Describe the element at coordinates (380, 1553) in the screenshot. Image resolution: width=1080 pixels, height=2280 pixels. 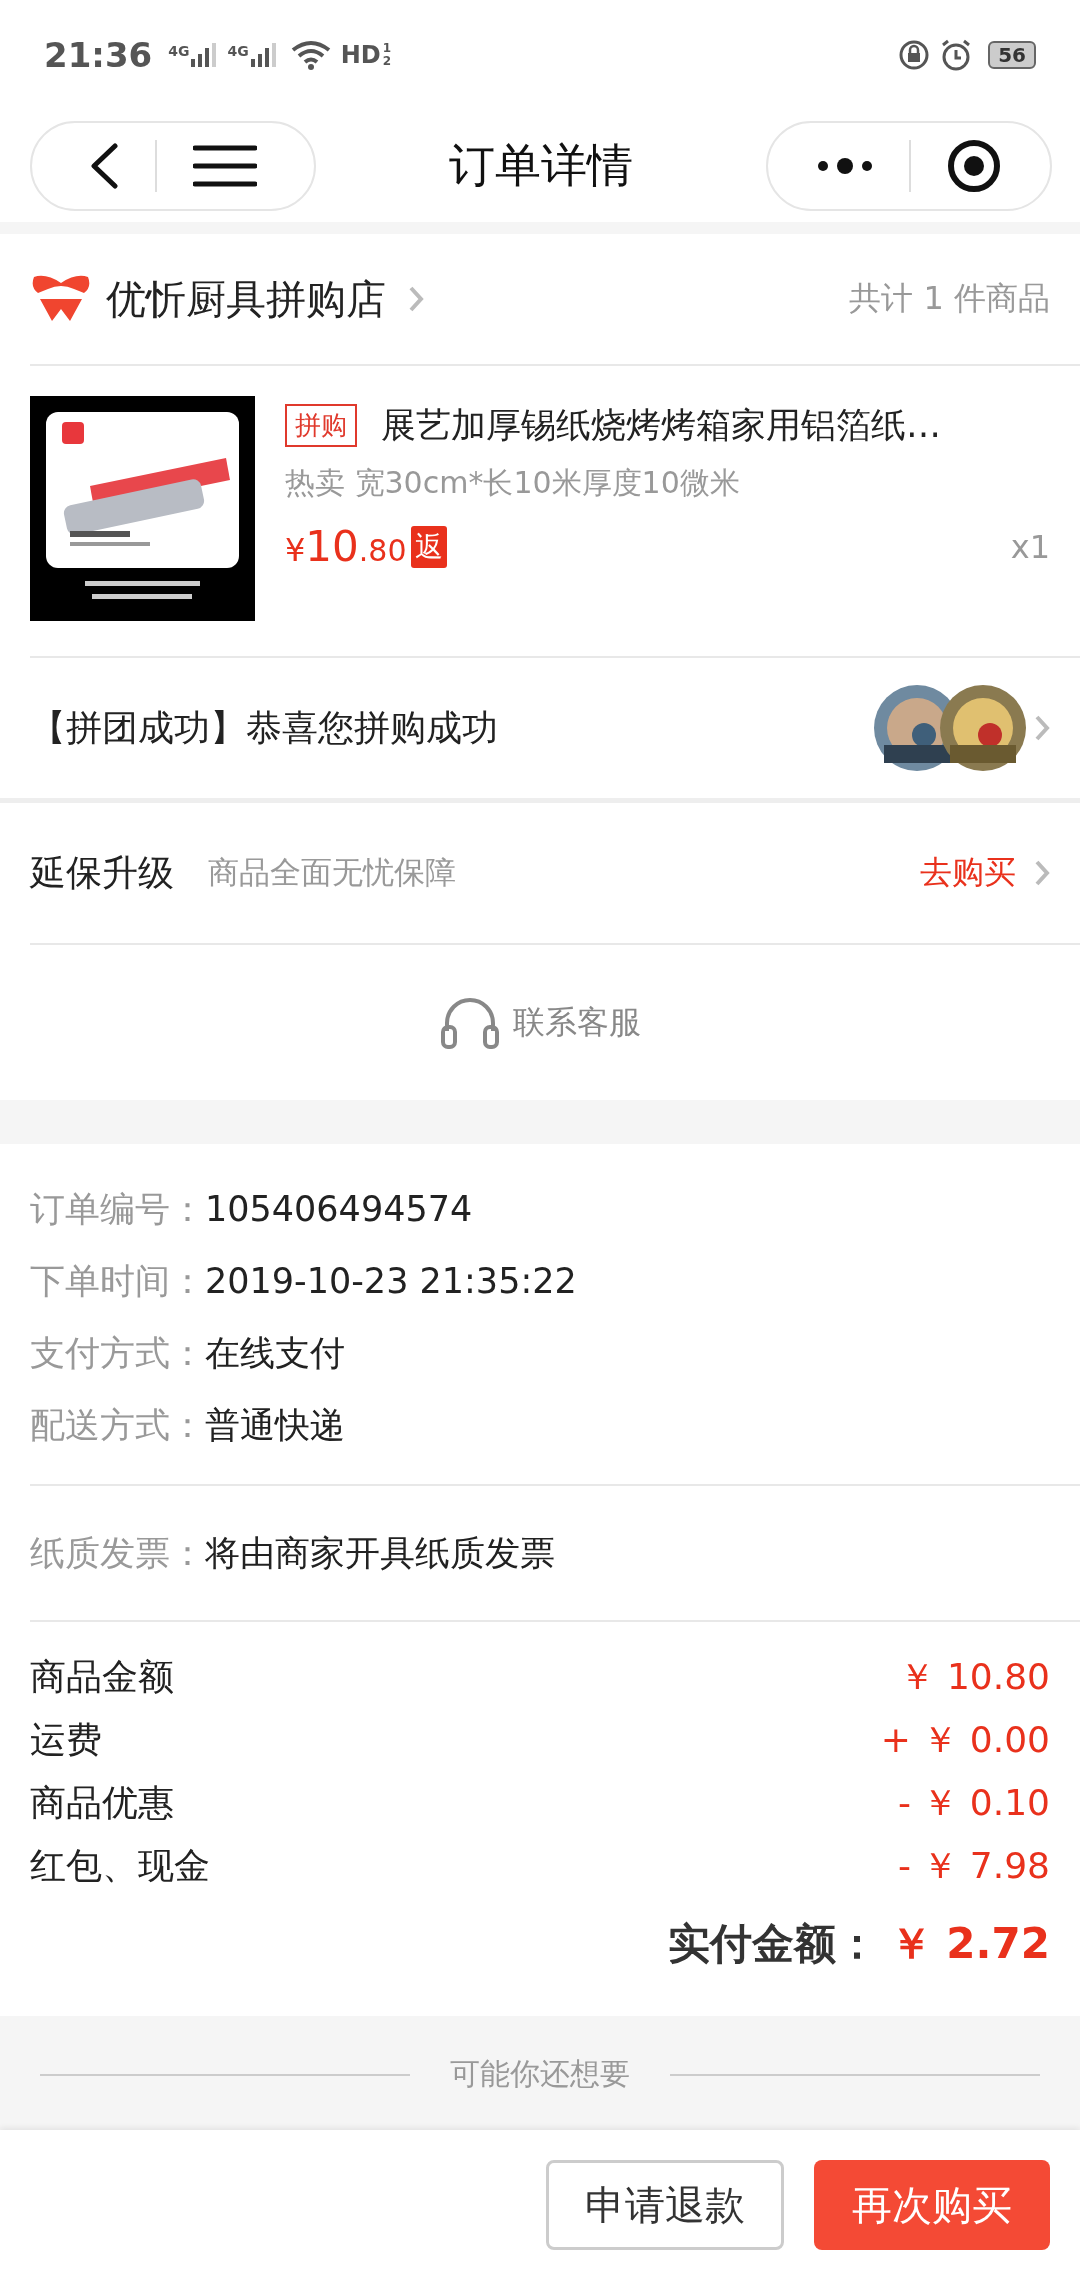
I see `invoice-value: 将由商家开具纸质发票` at that location.